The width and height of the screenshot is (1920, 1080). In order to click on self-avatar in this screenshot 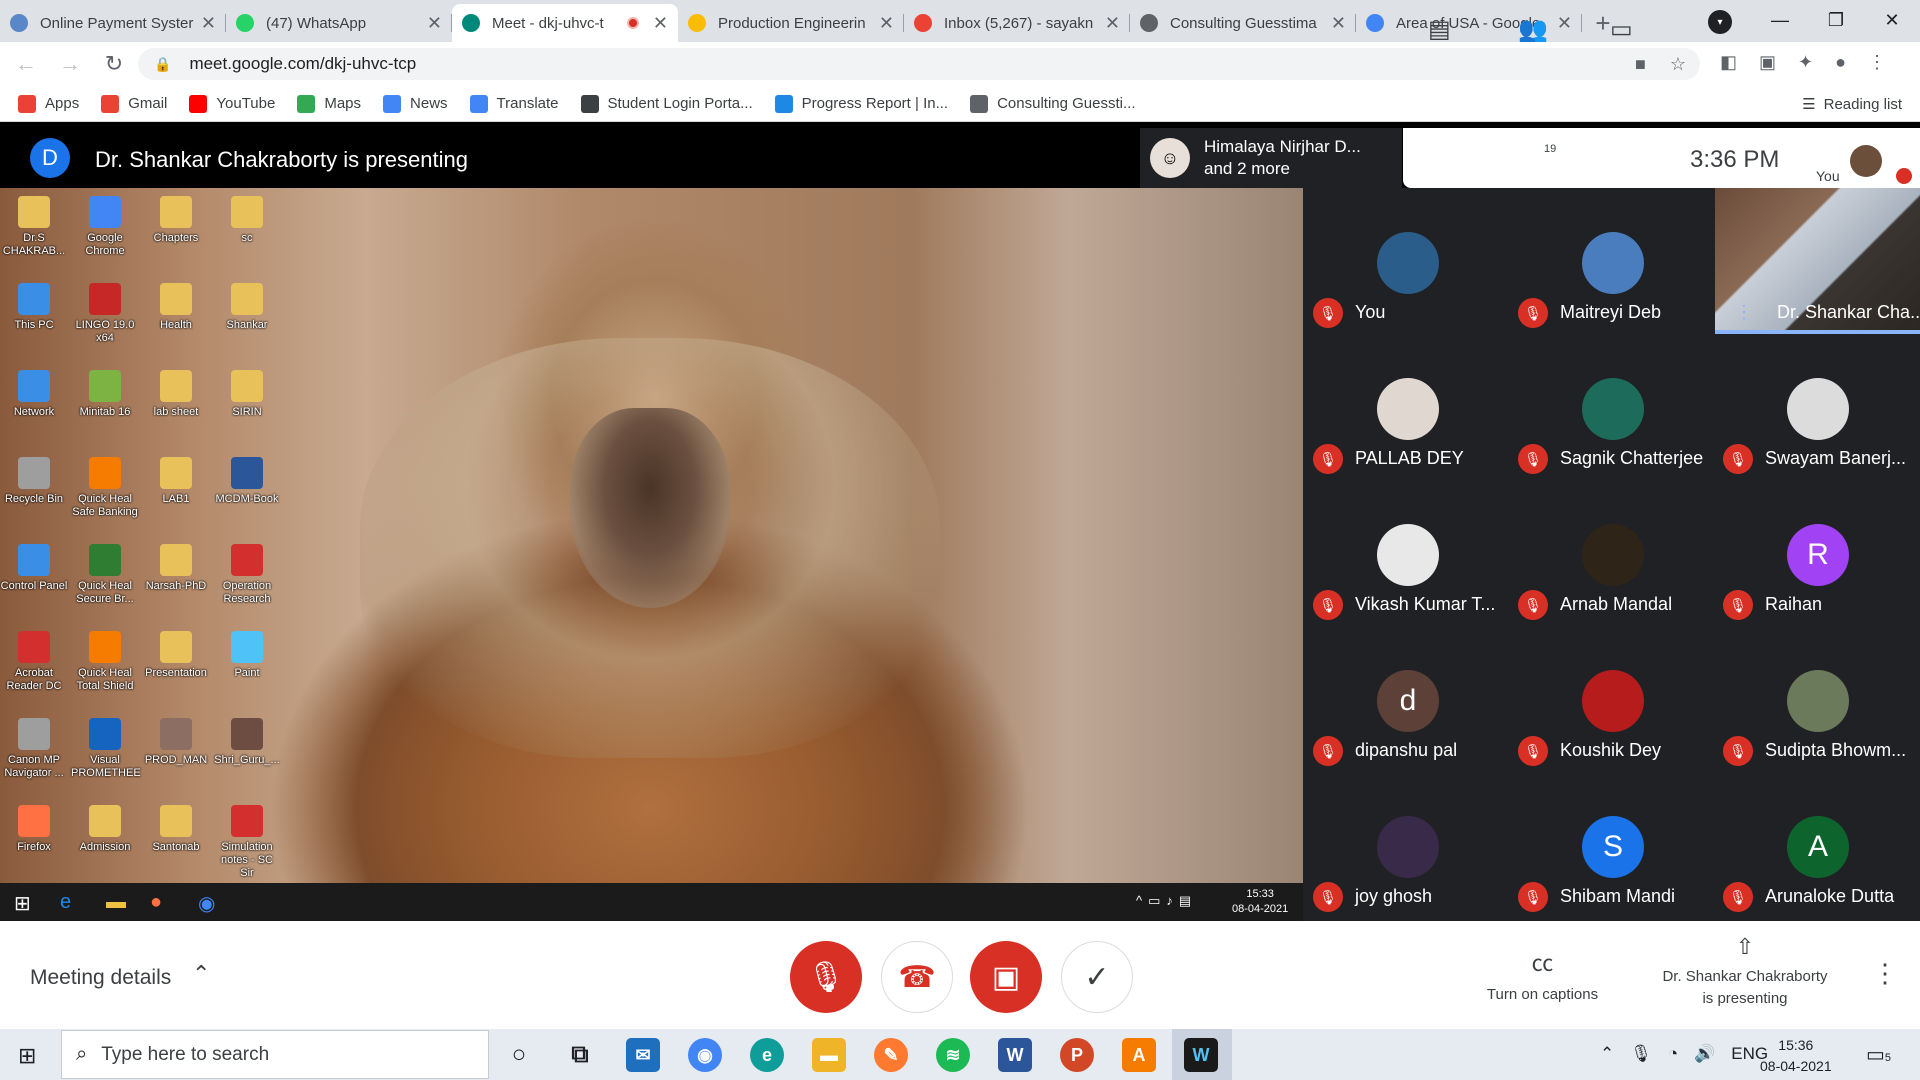, I will do `click(1866, 161)`.